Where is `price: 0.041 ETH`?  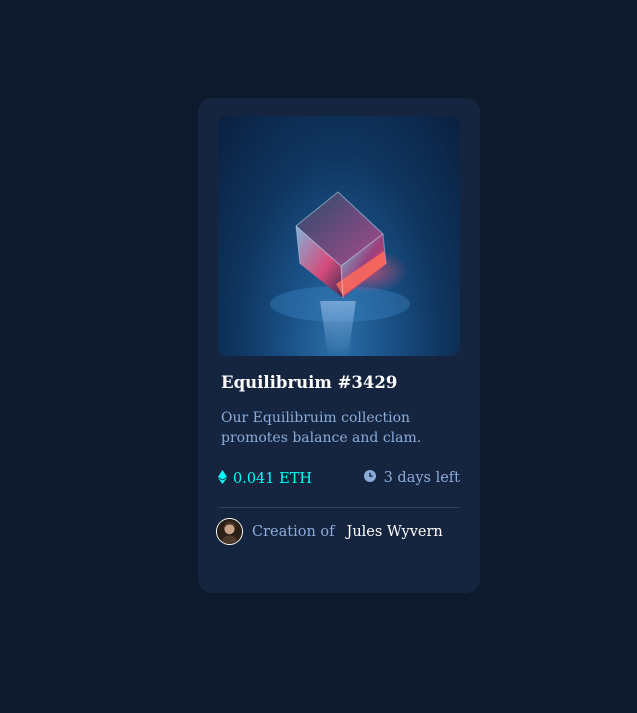
price: 0.041 ETH is located at coordinates (265, 479).